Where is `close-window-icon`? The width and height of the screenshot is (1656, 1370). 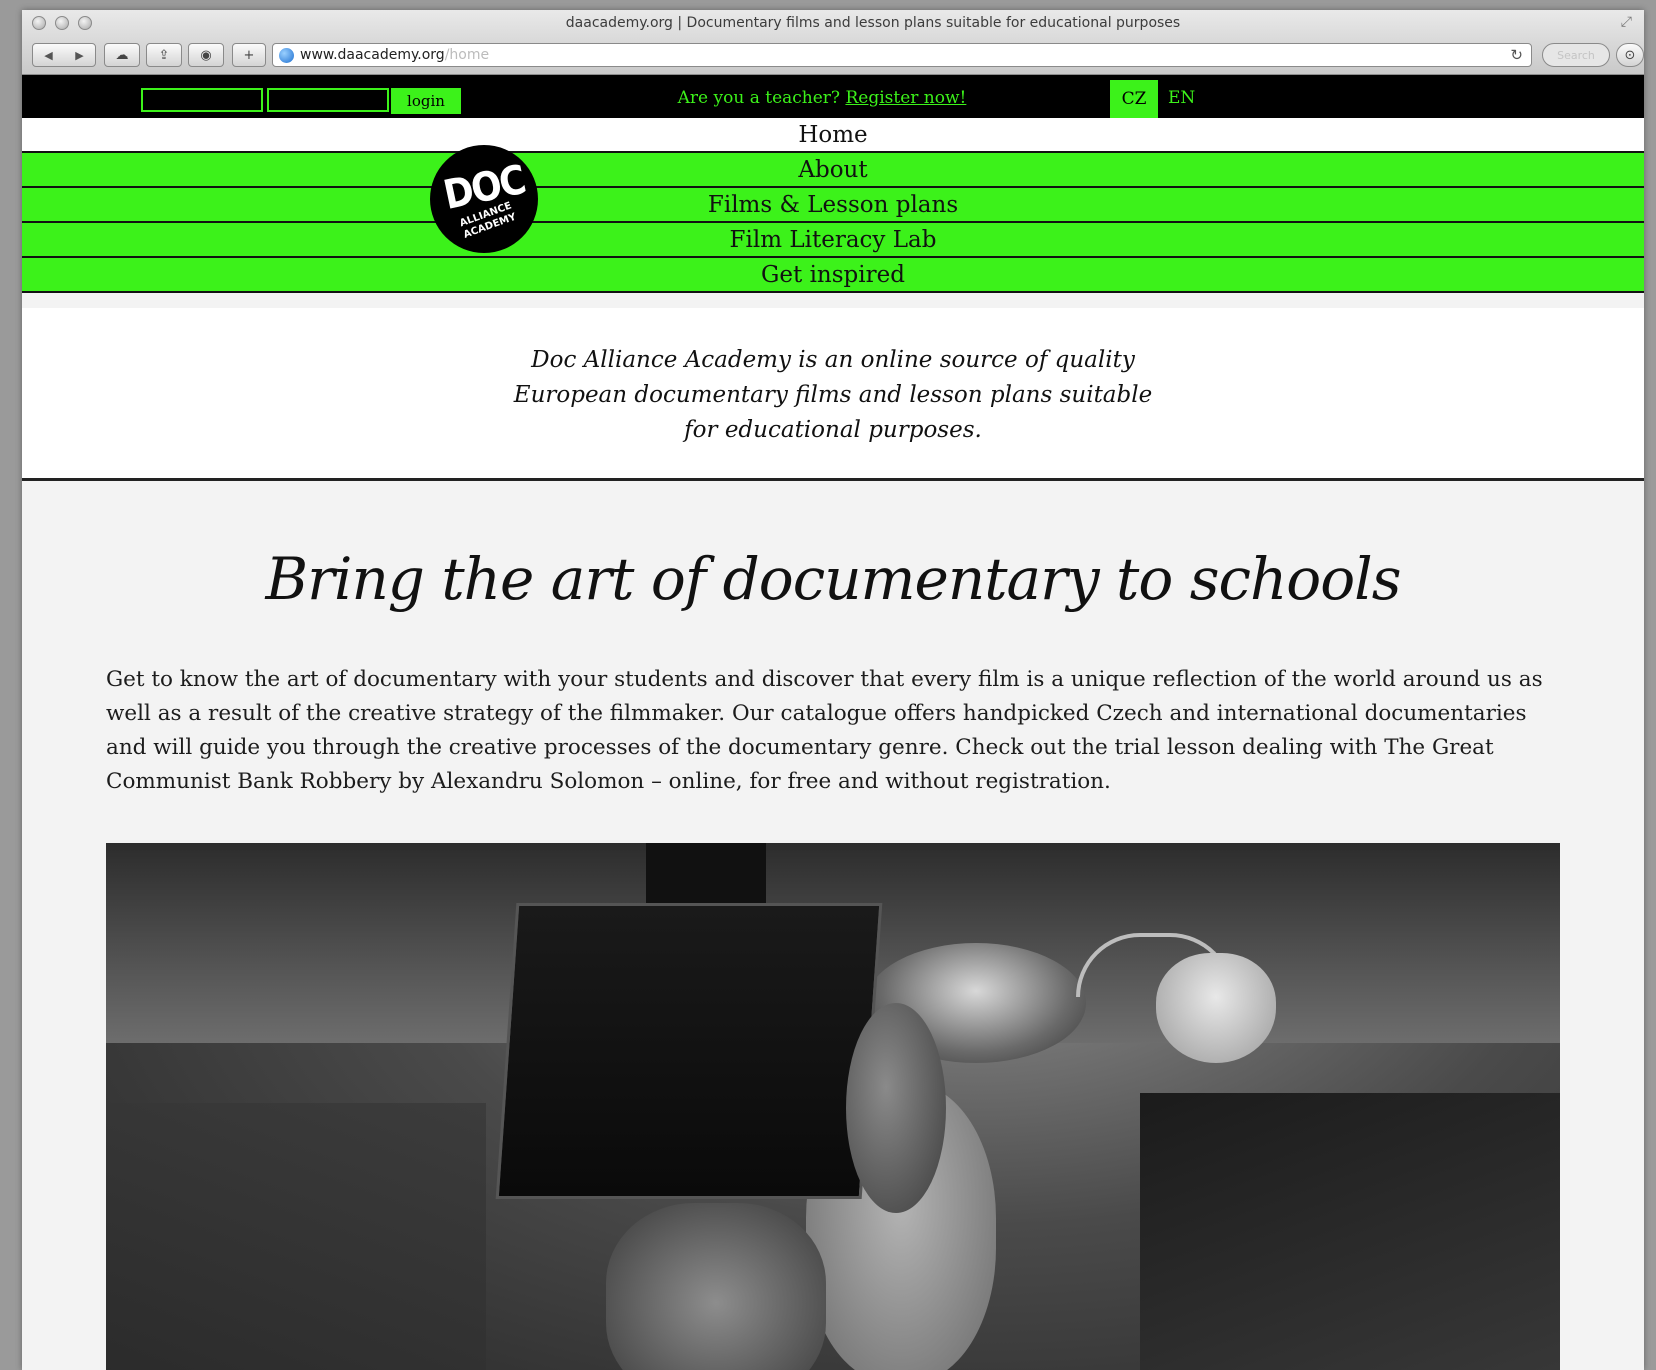 close-window-icon is located at coordinates (39, 23).